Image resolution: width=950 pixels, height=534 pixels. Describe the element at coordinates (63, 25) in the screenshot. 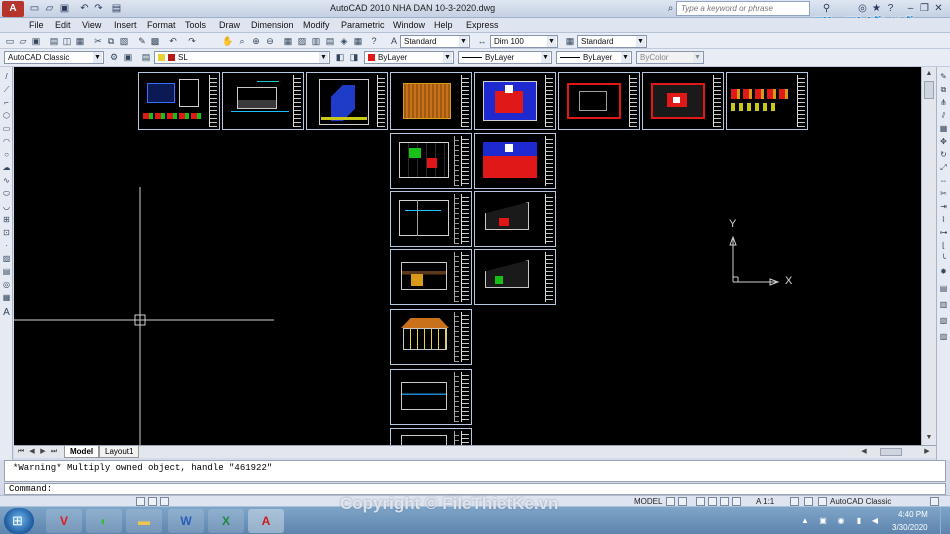

I see `menu-edit: Edit` at that location.